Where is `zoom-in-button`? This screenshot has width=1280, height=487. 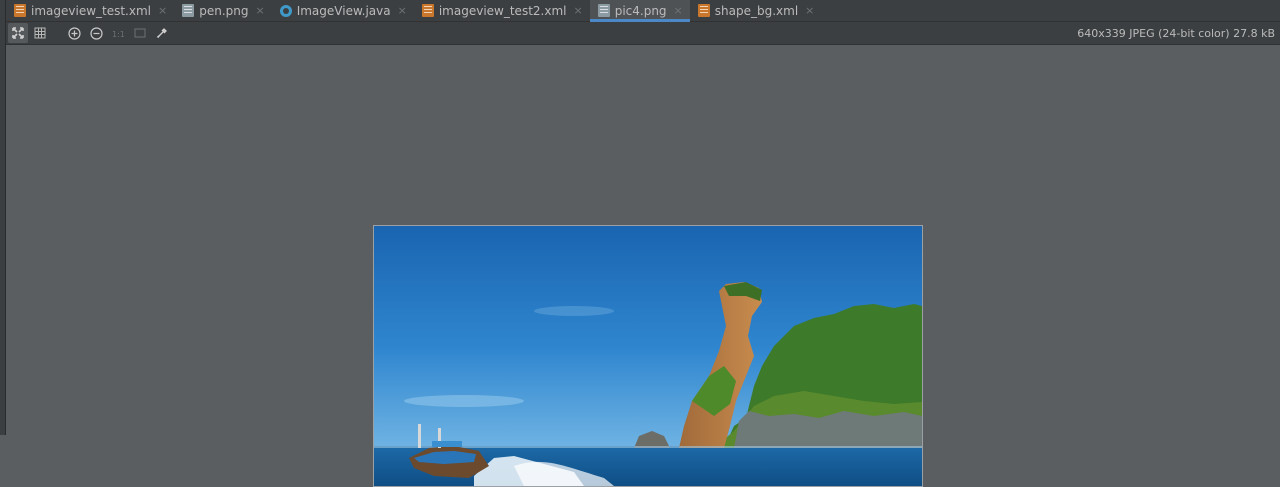 zoom-in-button is located at coordinates (74, 33).